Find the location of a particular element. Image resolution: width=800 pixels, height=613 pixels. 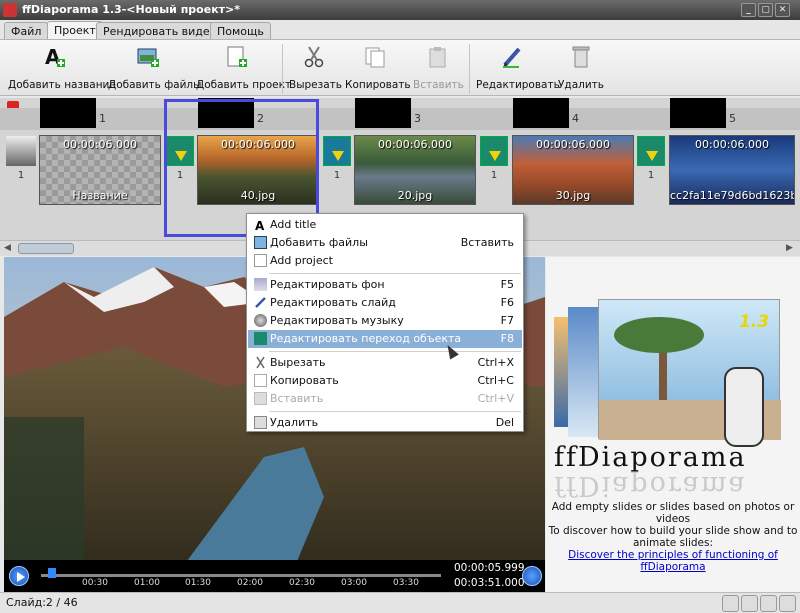

zoom-in-icon is located at coordinates (768, 603).